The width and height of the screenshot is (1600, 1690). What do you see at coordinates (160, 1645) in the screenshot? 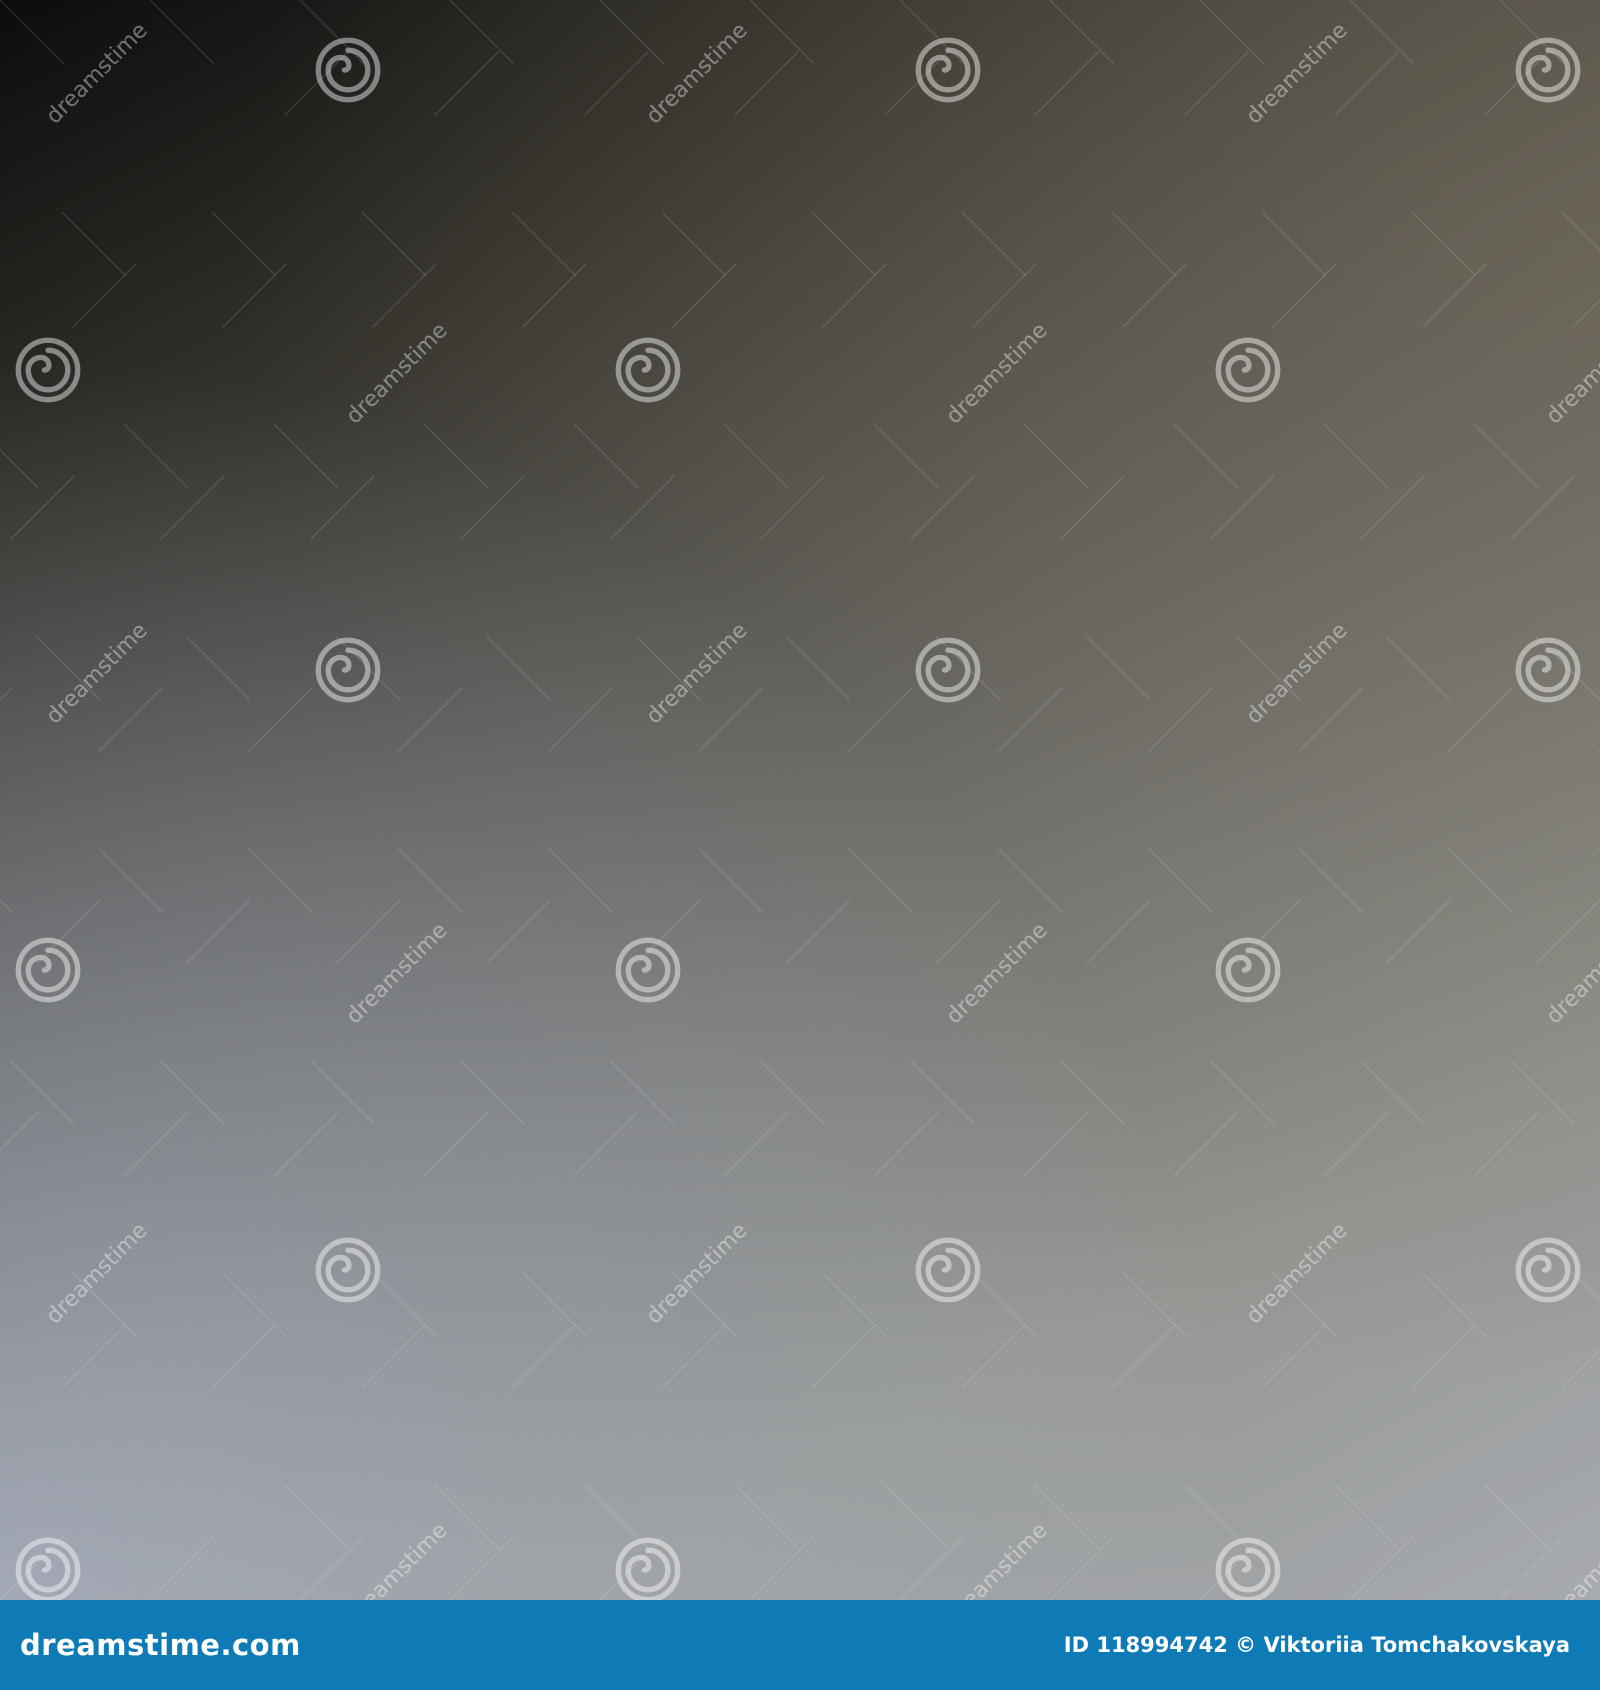
I see `footer-brand-text: dreamstime.com` at bounding box center [160, 1645].